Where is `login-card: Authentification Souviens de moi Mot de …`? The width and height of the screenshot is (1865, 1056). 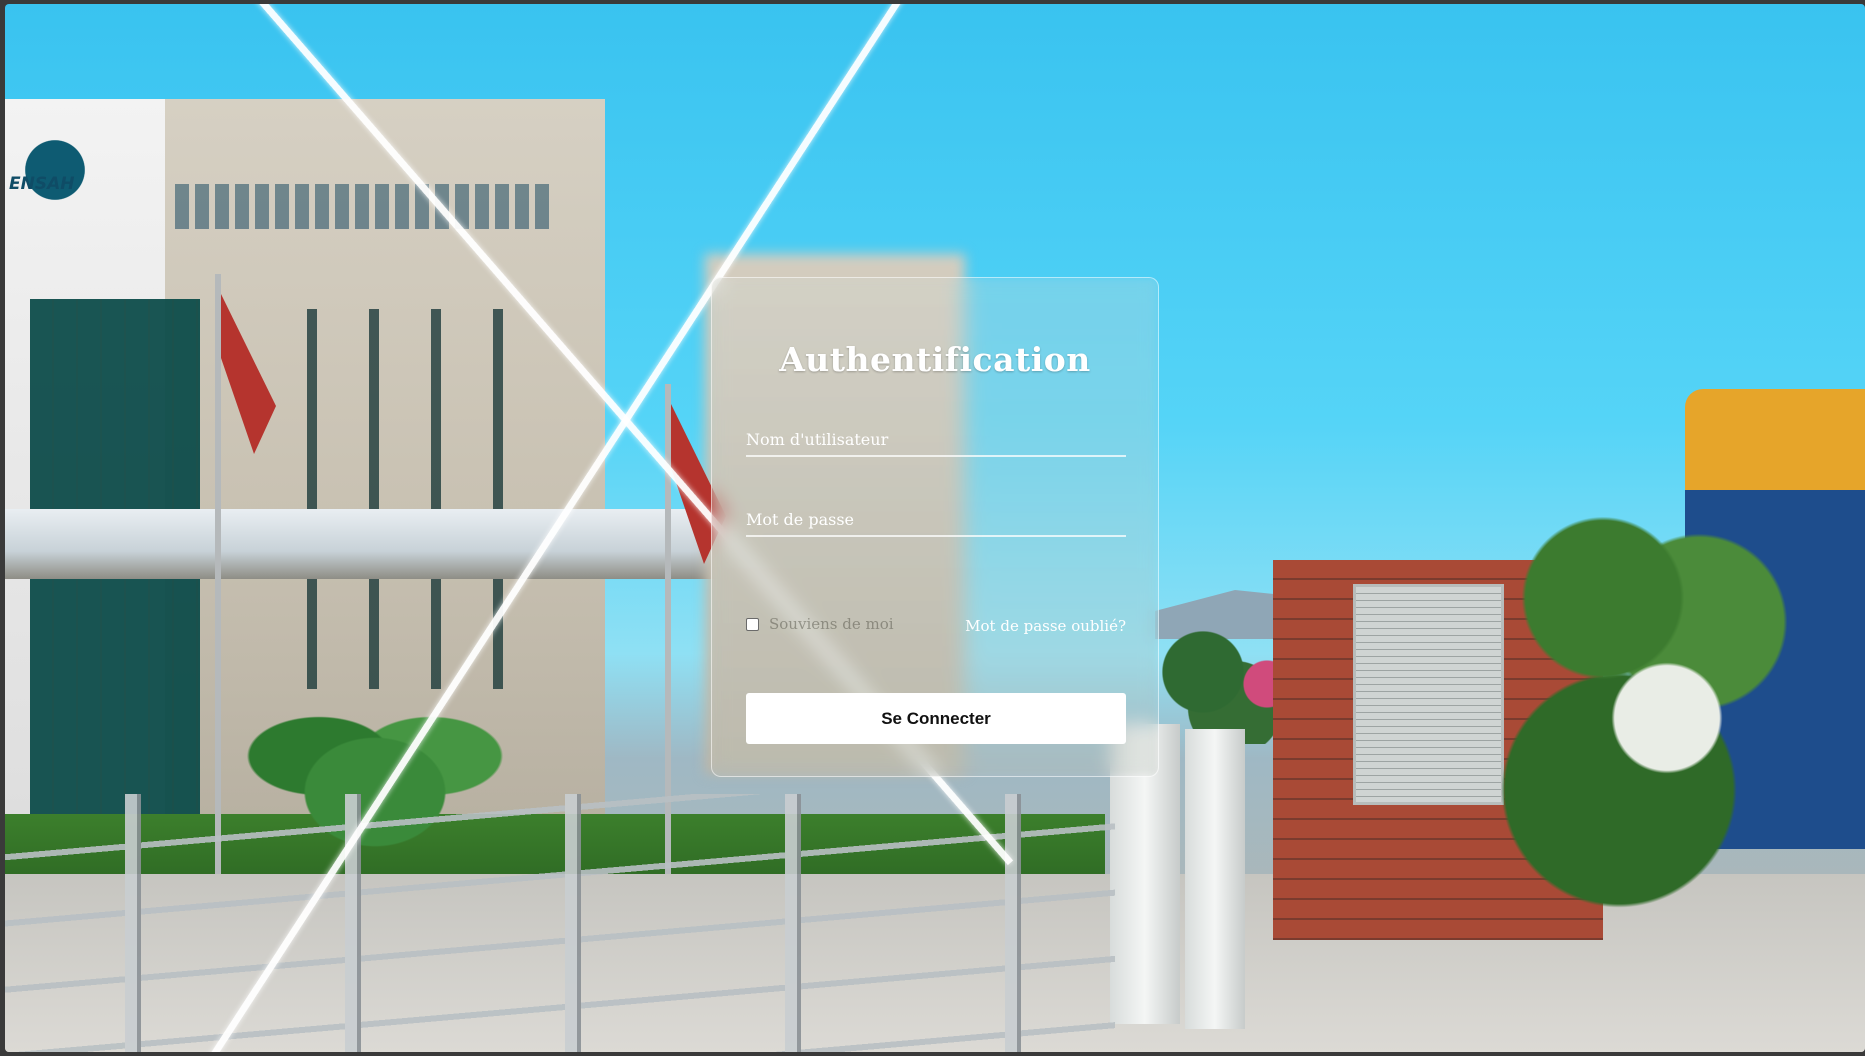
login-card: Authentification Souviens de moi Mot de … is located at coordinates (935, 527).